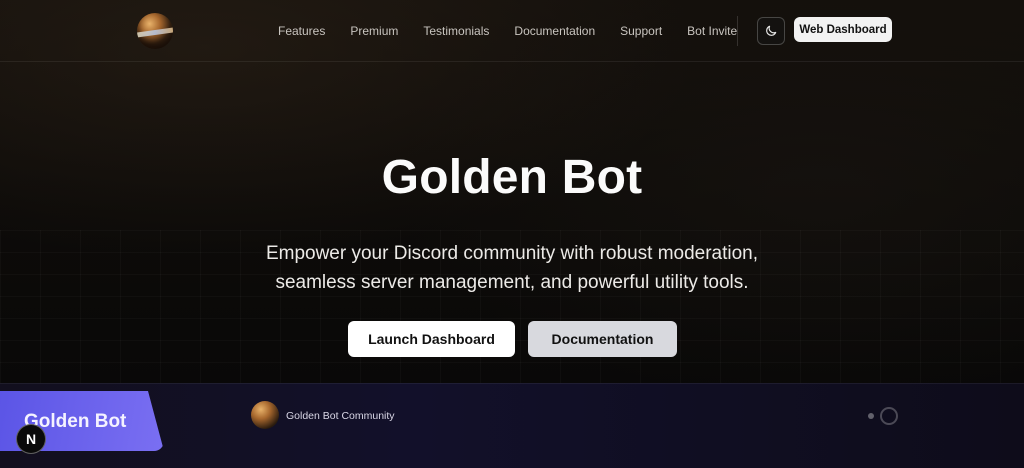 Image resolution: width=1024 pixels, height=468 pixels. What do you see at coordinates (374, 31) in the screenshot?
I see `nav-premium: Premium` at bounding box center [374, 31].